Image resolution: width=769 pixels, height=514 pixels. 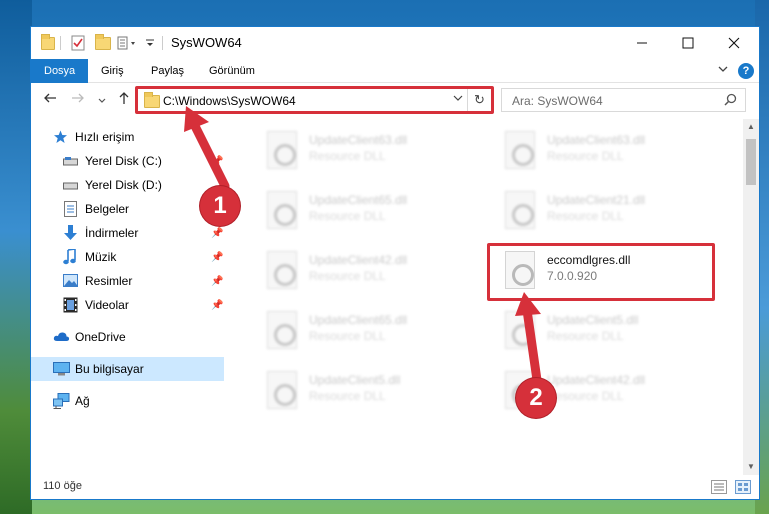 I want to click on arrow-2-shaft, so click(x=532, y=345).